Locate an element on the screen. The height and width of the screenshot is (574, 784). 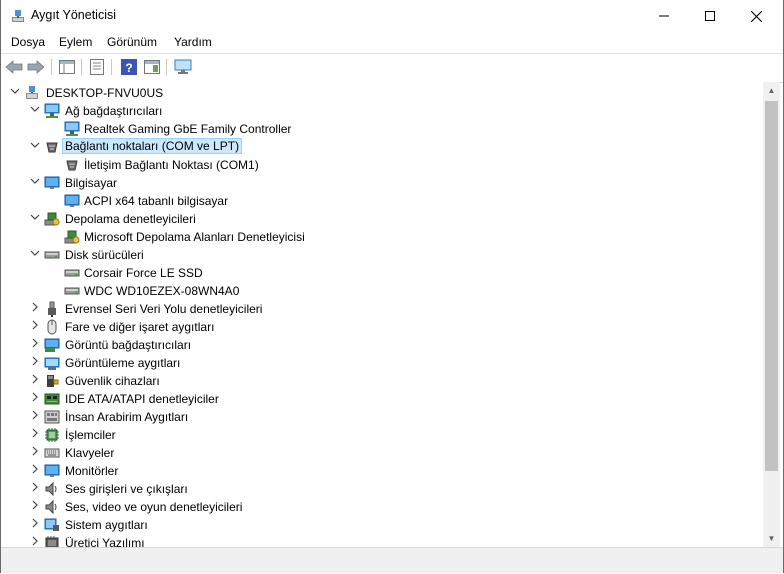
help-button: ? is located at coordinates (129, 67).